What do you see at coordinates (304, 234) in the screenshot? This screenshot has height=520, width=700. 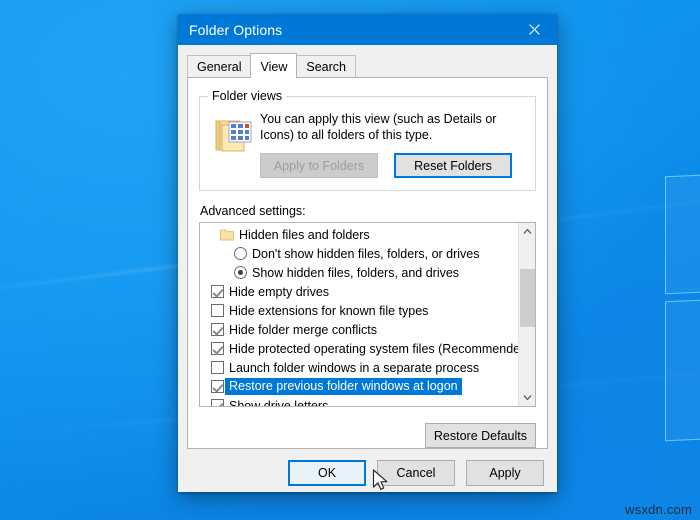 I see `list-item-label: Hidden files and folders` at bounding box center [304, 234].